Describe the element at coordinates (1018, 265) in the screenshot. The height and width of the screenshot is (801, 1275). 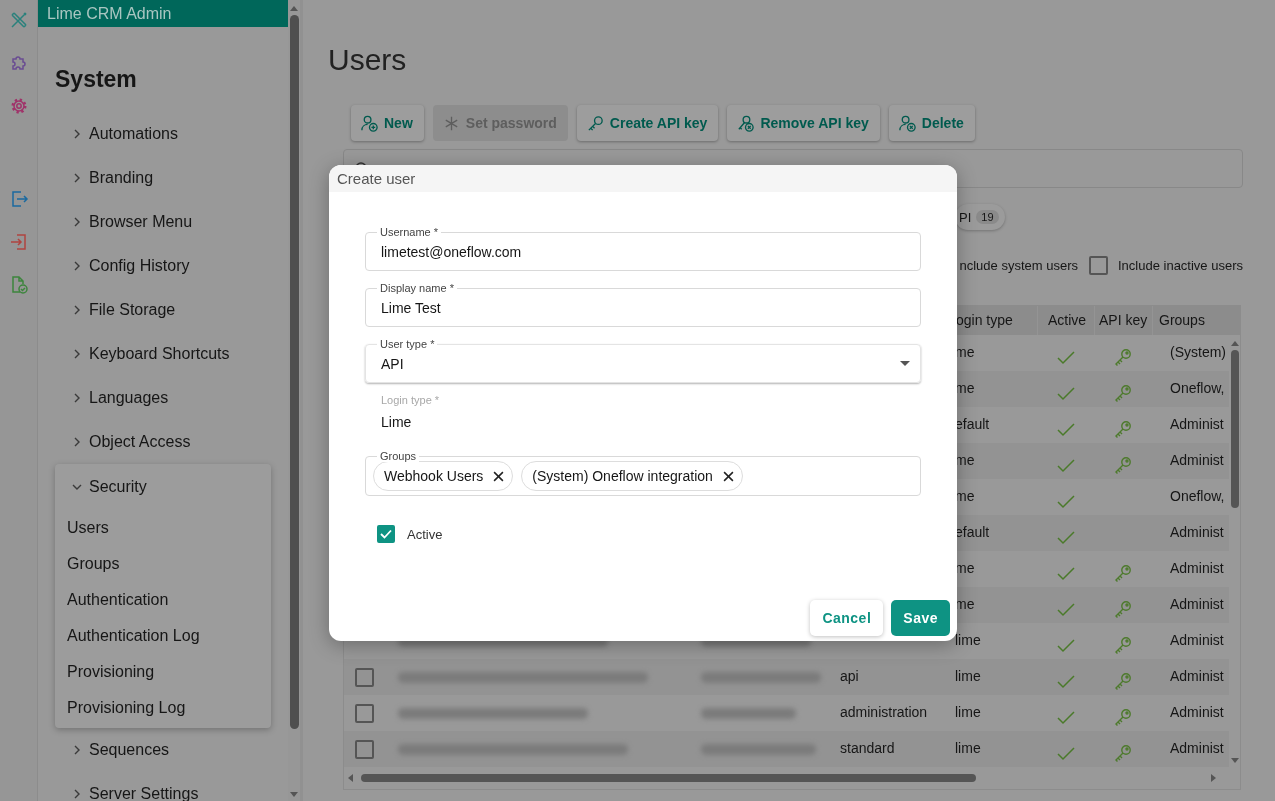
I see `checkbox-label: nclude system users` at that location.